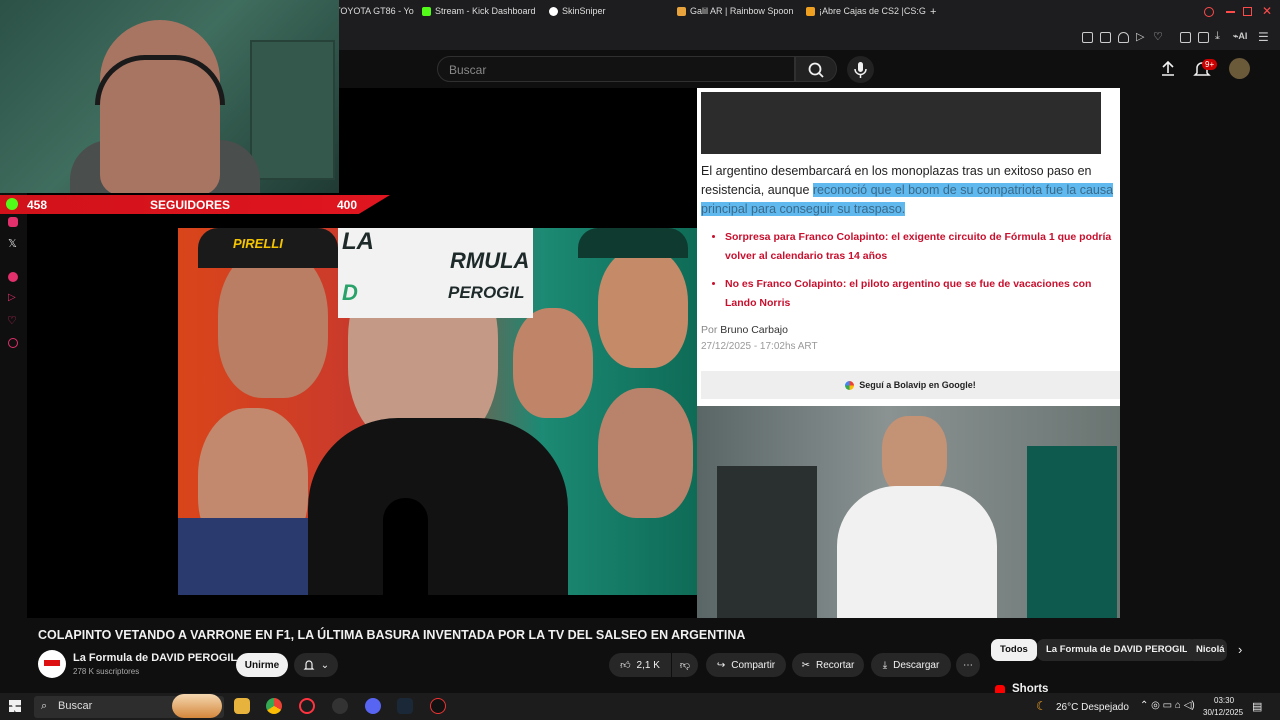 The height and width of the screenshot is (720, 1280). Describe the element at coordinates (1092, 707) in the screenshot. I see `weather: 26°C Despejado` at that location.